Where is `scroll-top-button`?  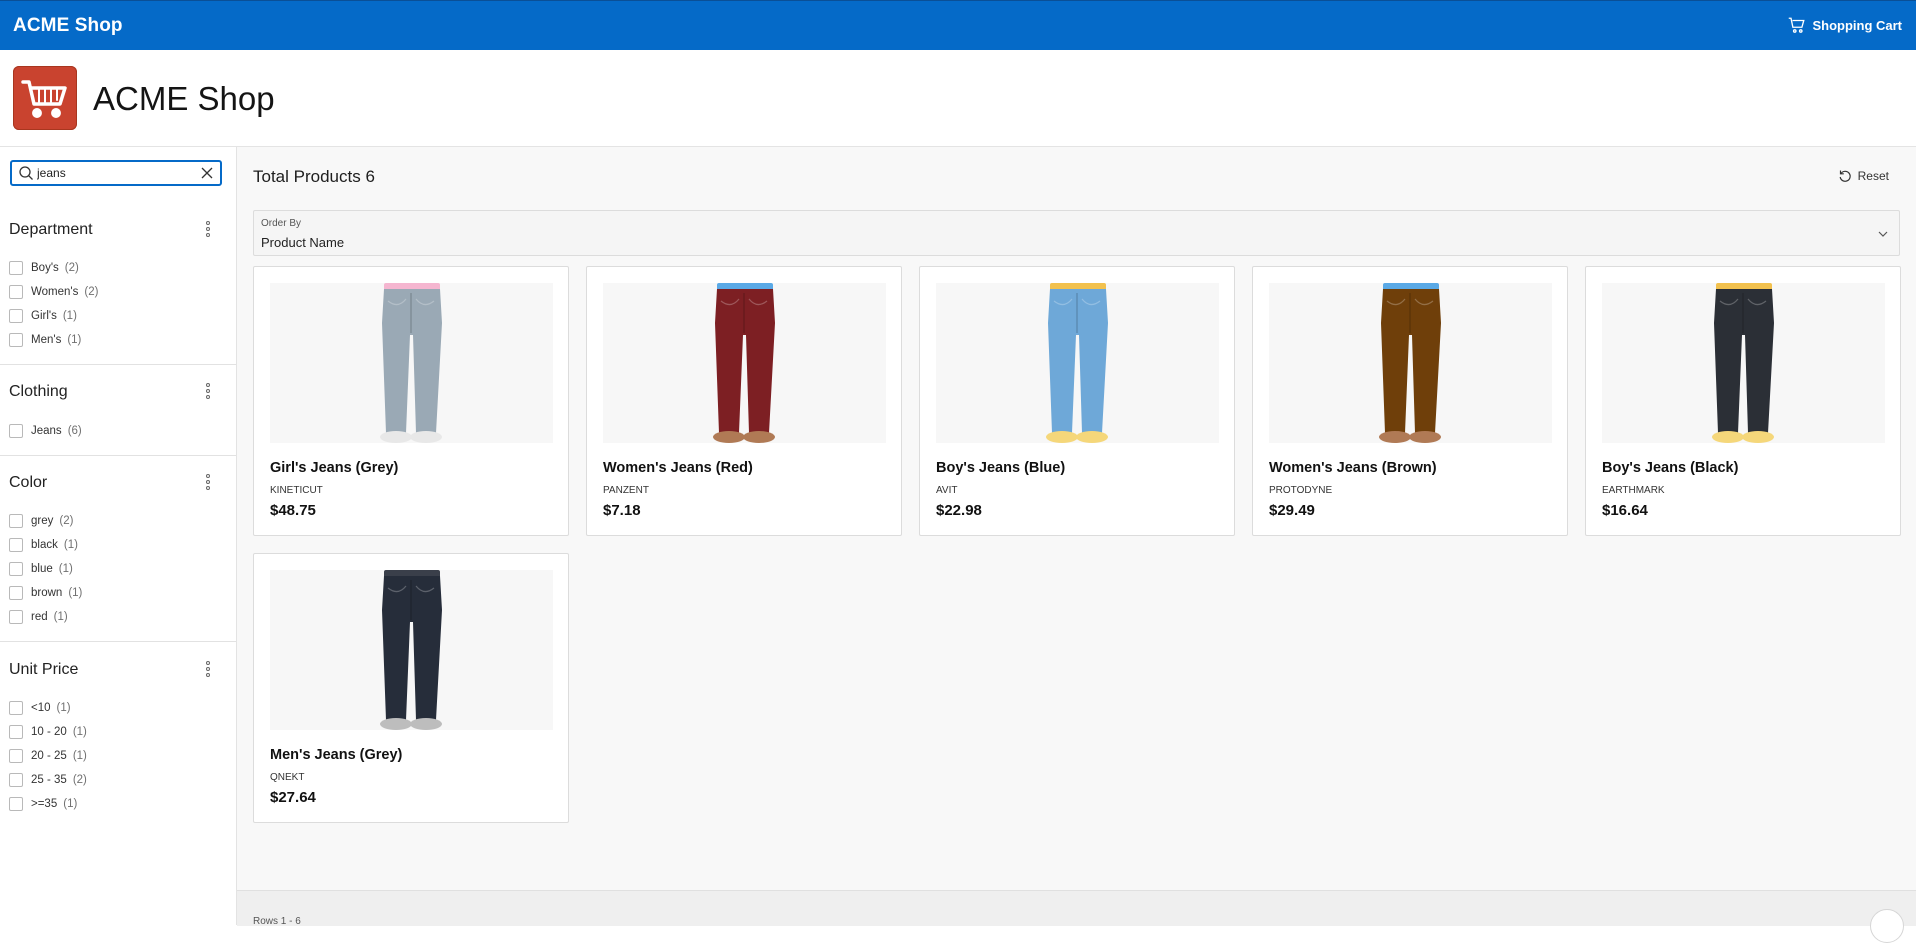 scroll-top-button is located at coordinates (1887, 926).